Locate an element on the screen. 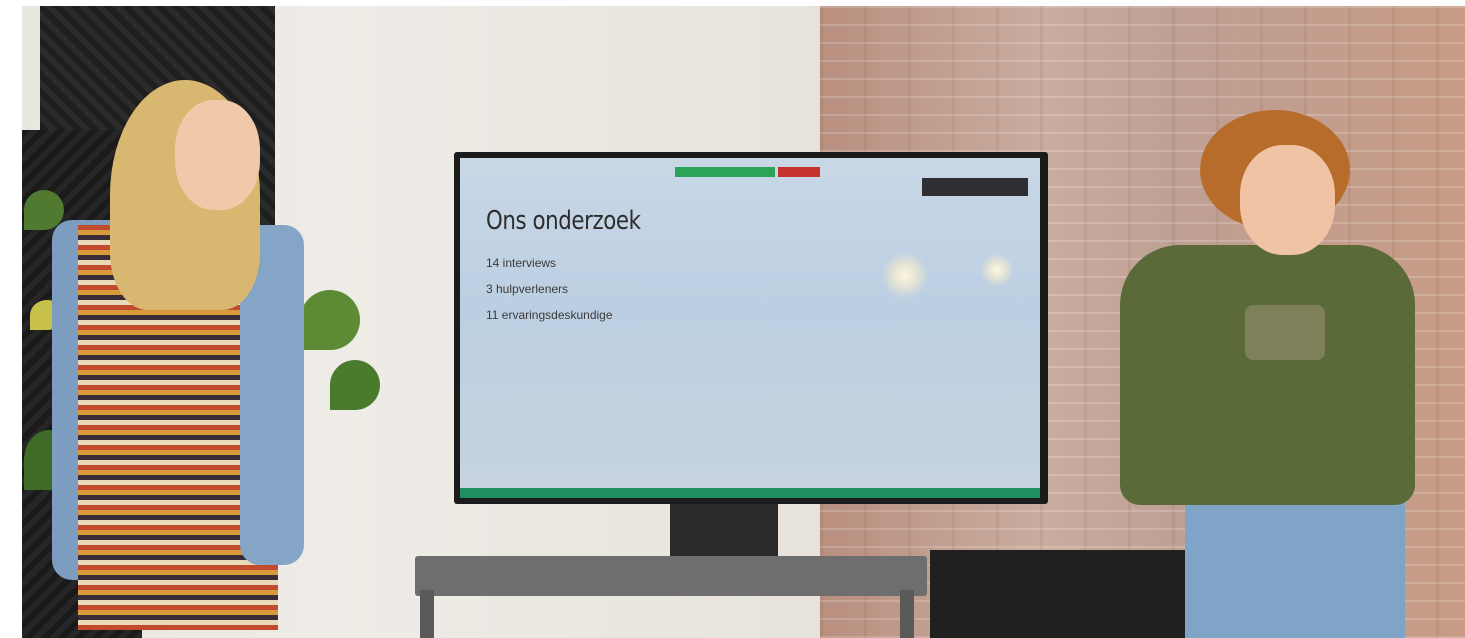  slide-item: 14 interviews is located at coordinates (521, 263).